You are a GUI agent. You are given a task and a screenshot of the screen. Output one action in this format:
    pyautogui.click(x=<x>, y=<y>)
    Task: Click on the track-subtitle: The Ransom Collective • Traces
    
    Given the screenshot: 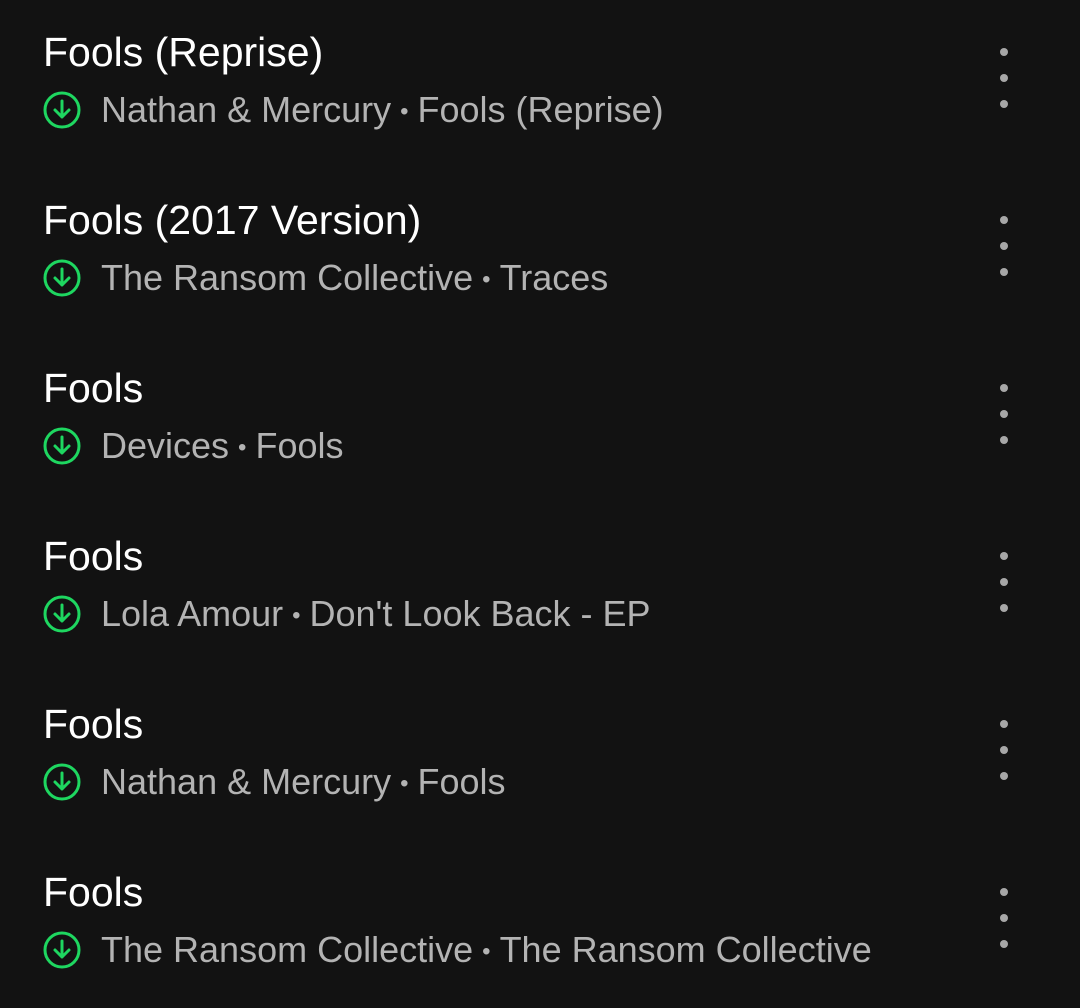 What is the action you would take?
    pyautogui.click(x=325, y=278)
    